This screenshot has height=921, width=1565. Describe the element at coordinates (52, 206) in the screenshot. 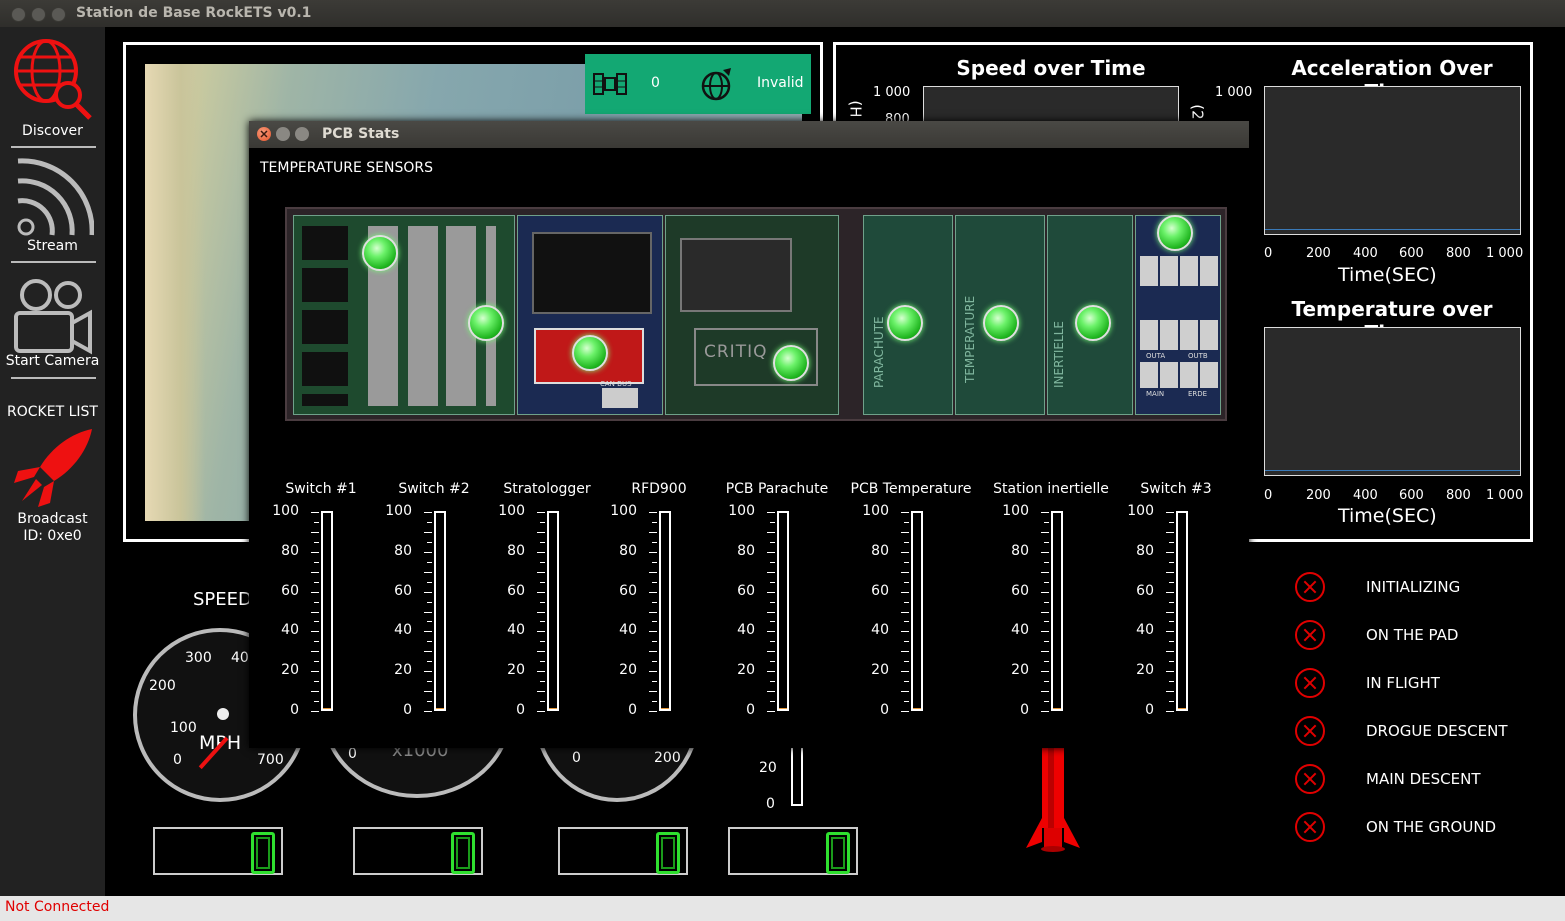

I see `stream-button: Stream` at that location.